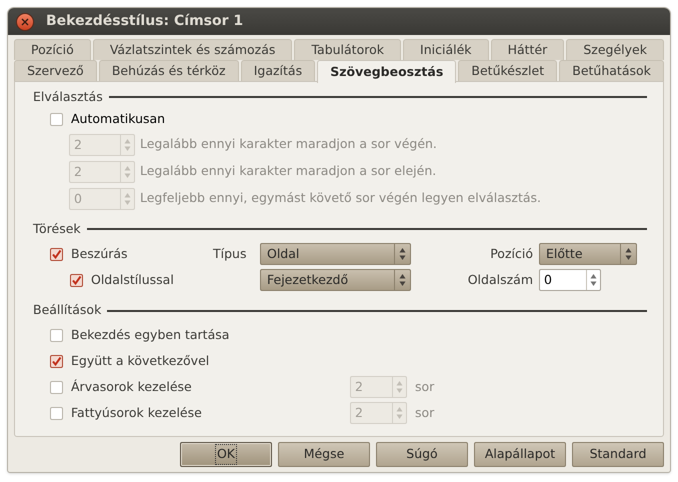  Describe the element at coordinates (278, 70) in the screenshot. I see `tab: Igazítás` at that location.